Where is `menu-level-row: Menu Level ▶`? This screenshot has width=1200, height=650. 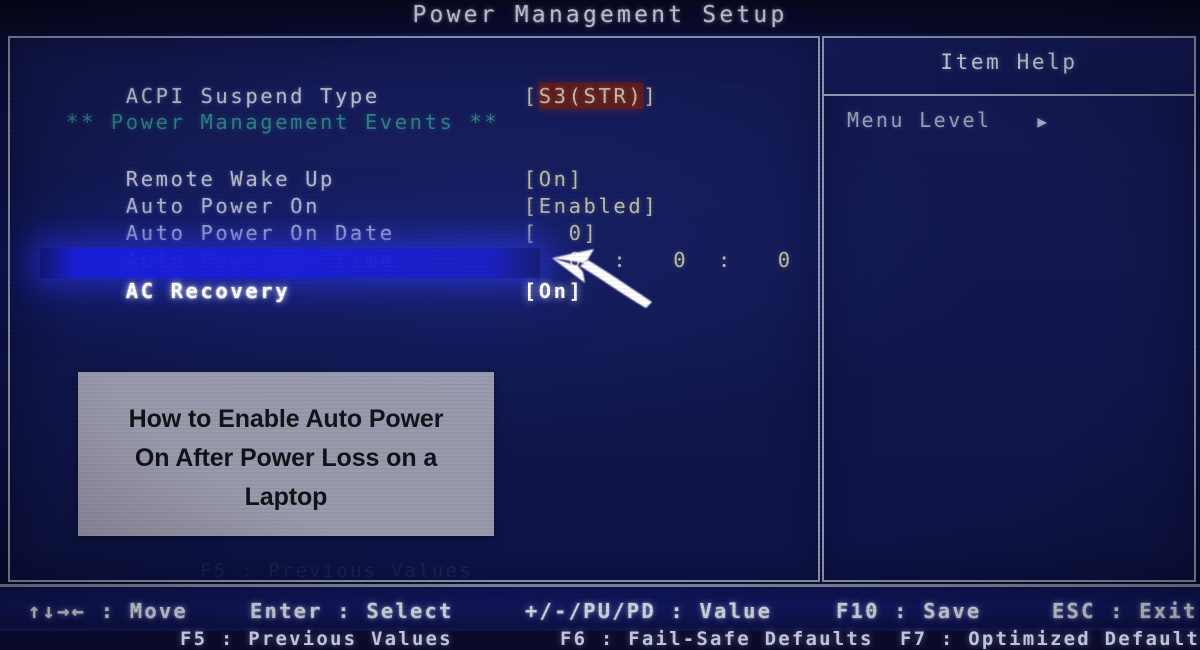 menu-level-row: Menu Level ▶ is located at coordinates (948, 120).